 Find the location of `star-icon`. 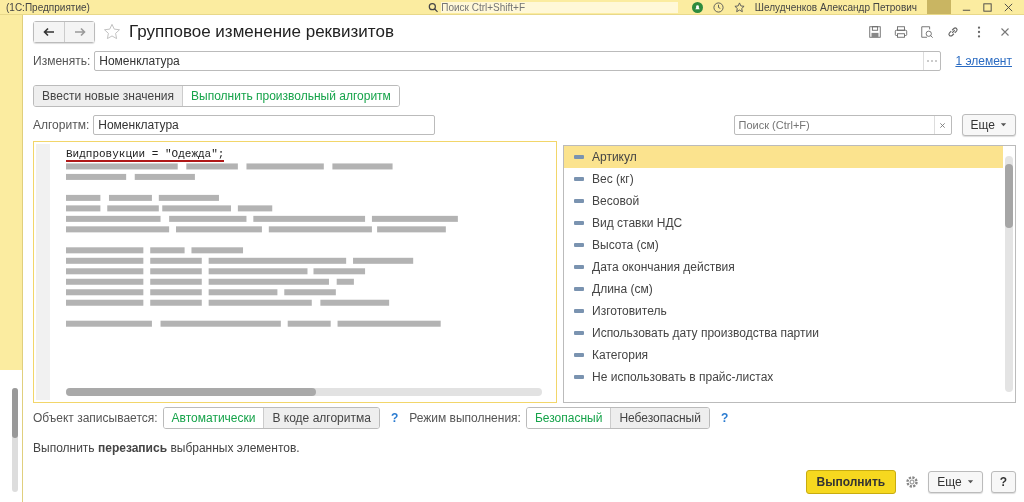

star-icon is located at coordinates (739, 7).